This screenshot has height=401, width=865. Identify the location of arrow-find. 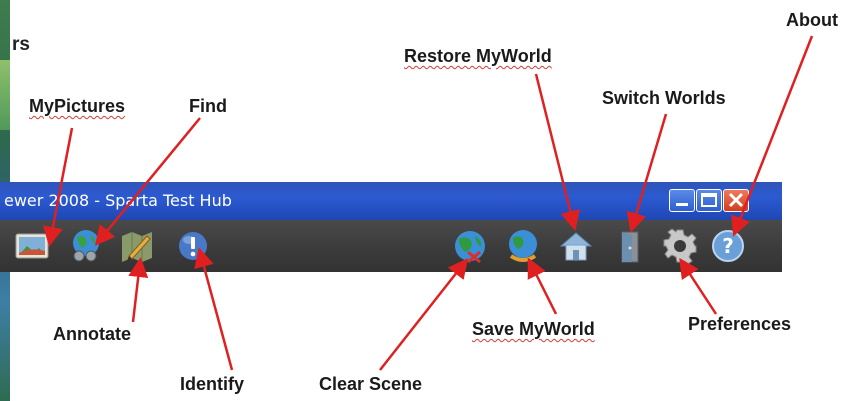
(147, 181).